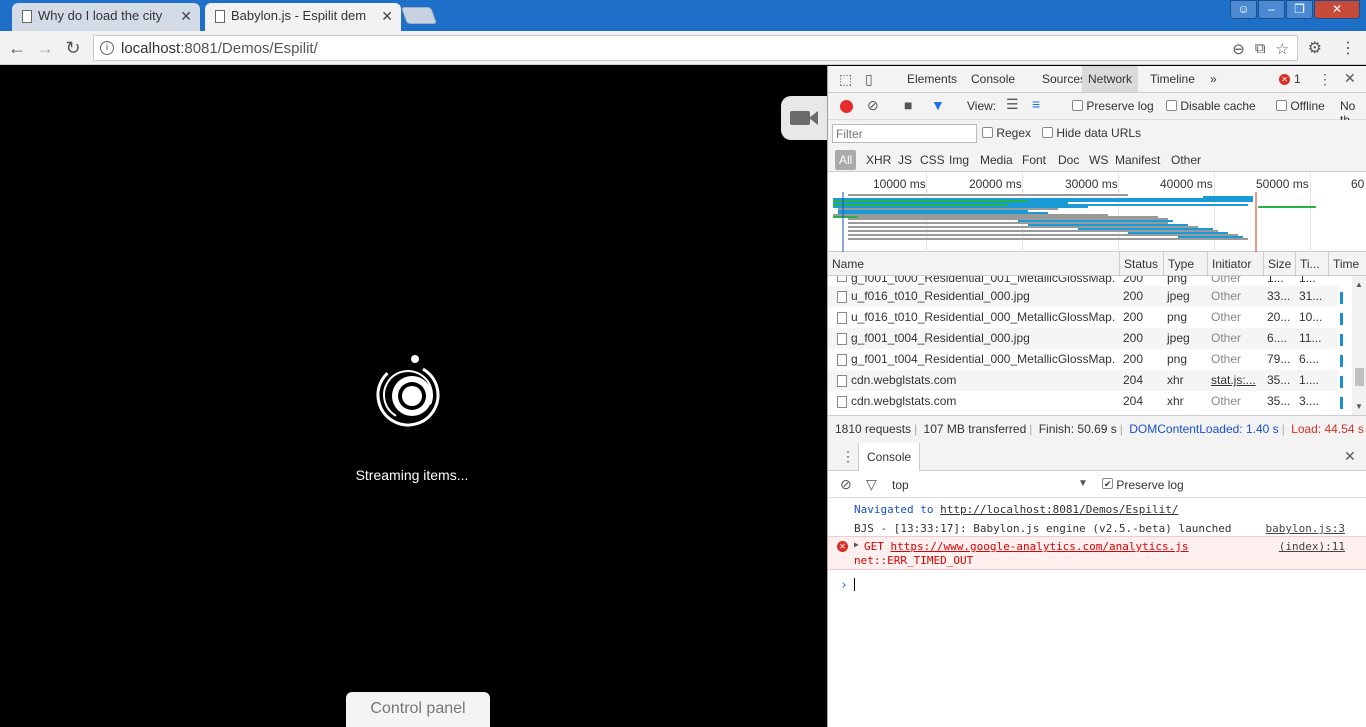 The height and width of the screenshot is (727, 1366). Describe the element at coordinates (845, 79) in the screenshot. I see `inspect-element-icon: ⬚` at that location.